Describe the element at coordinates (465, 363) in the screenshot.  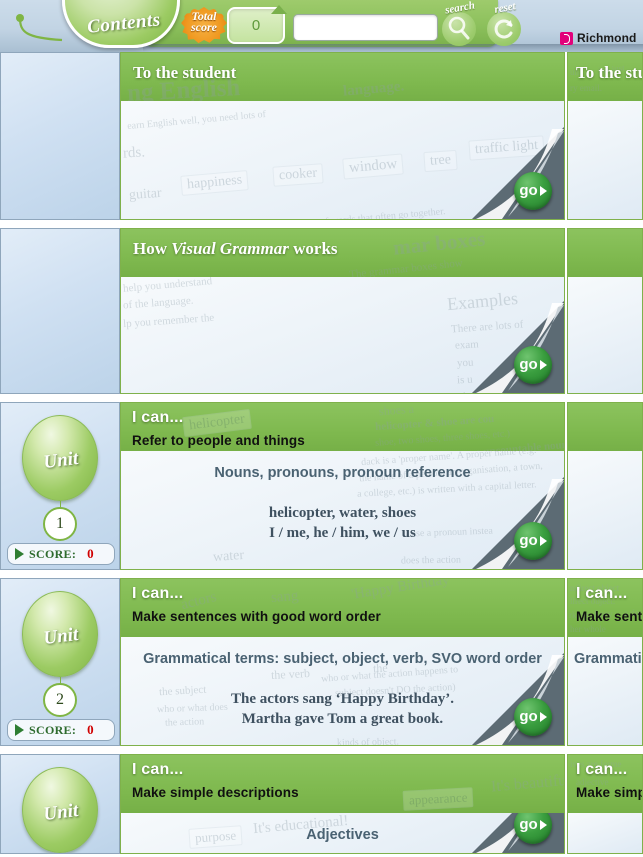
I see `ghost-word: you` at that location.